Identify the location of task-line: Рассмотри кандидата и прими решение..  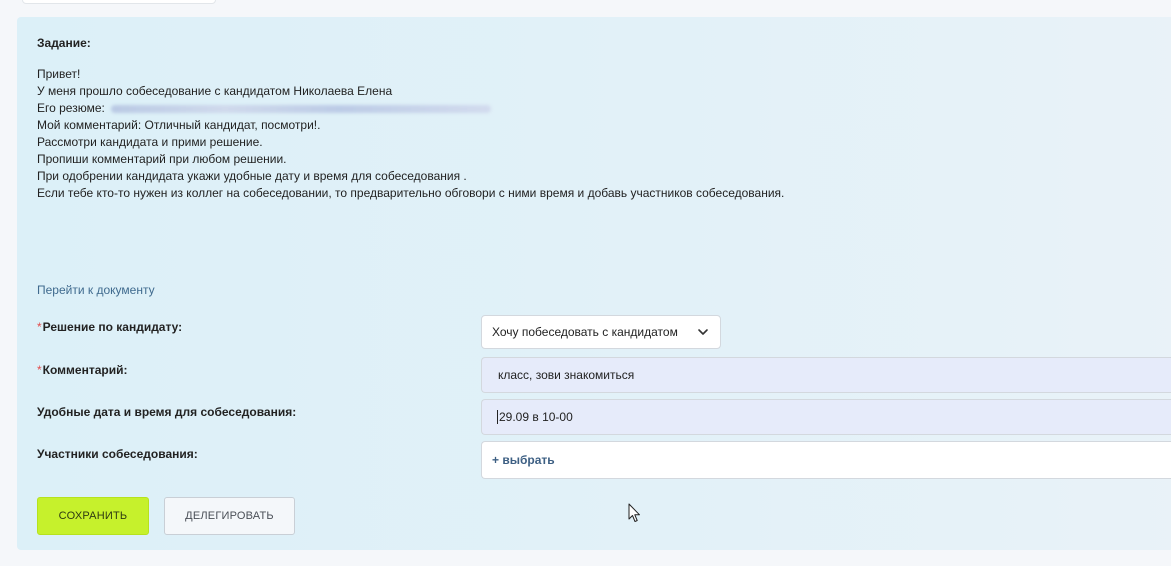
(150, 142).